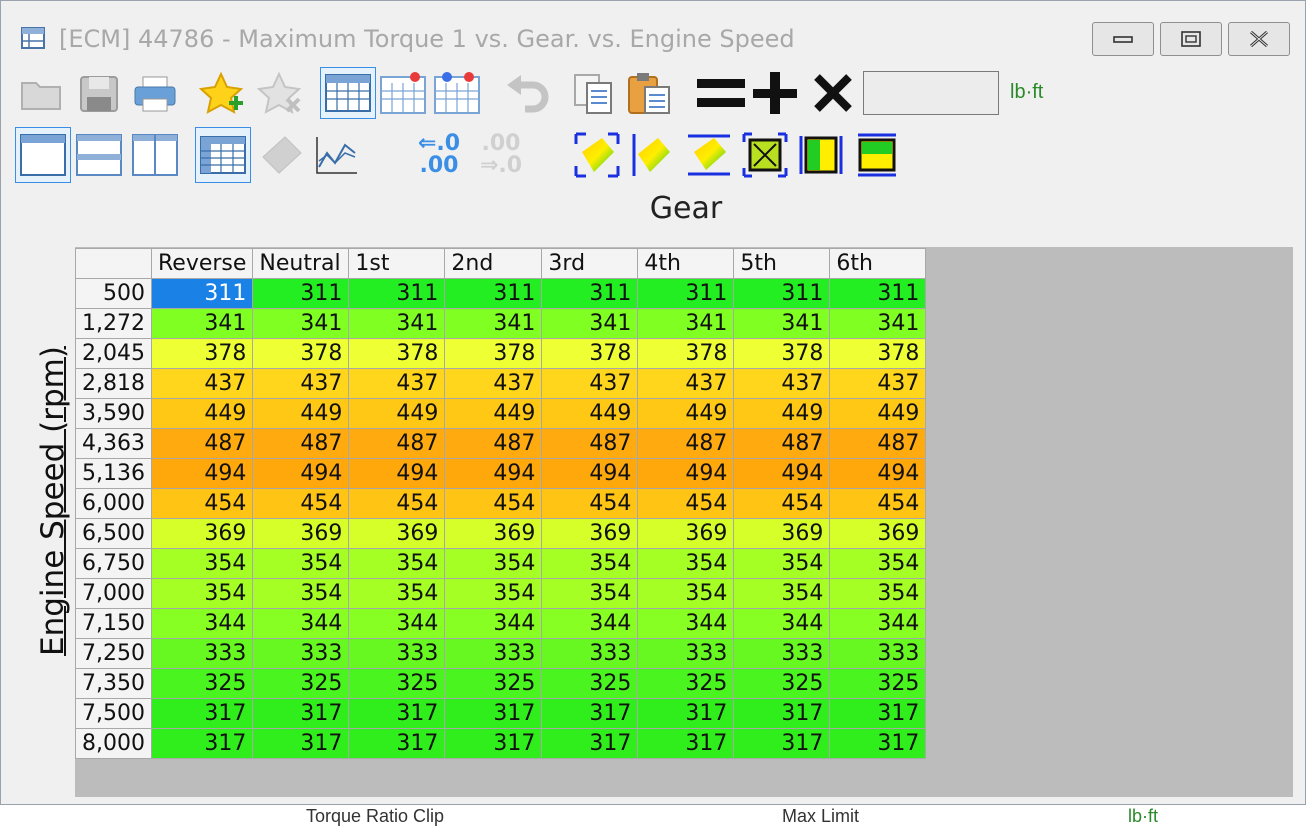 The image size is (1314, 827). What do you see at coordinates (113, 503) in the screenshot?
I see `row-header: 6,000` at bounding box center [113, 503].